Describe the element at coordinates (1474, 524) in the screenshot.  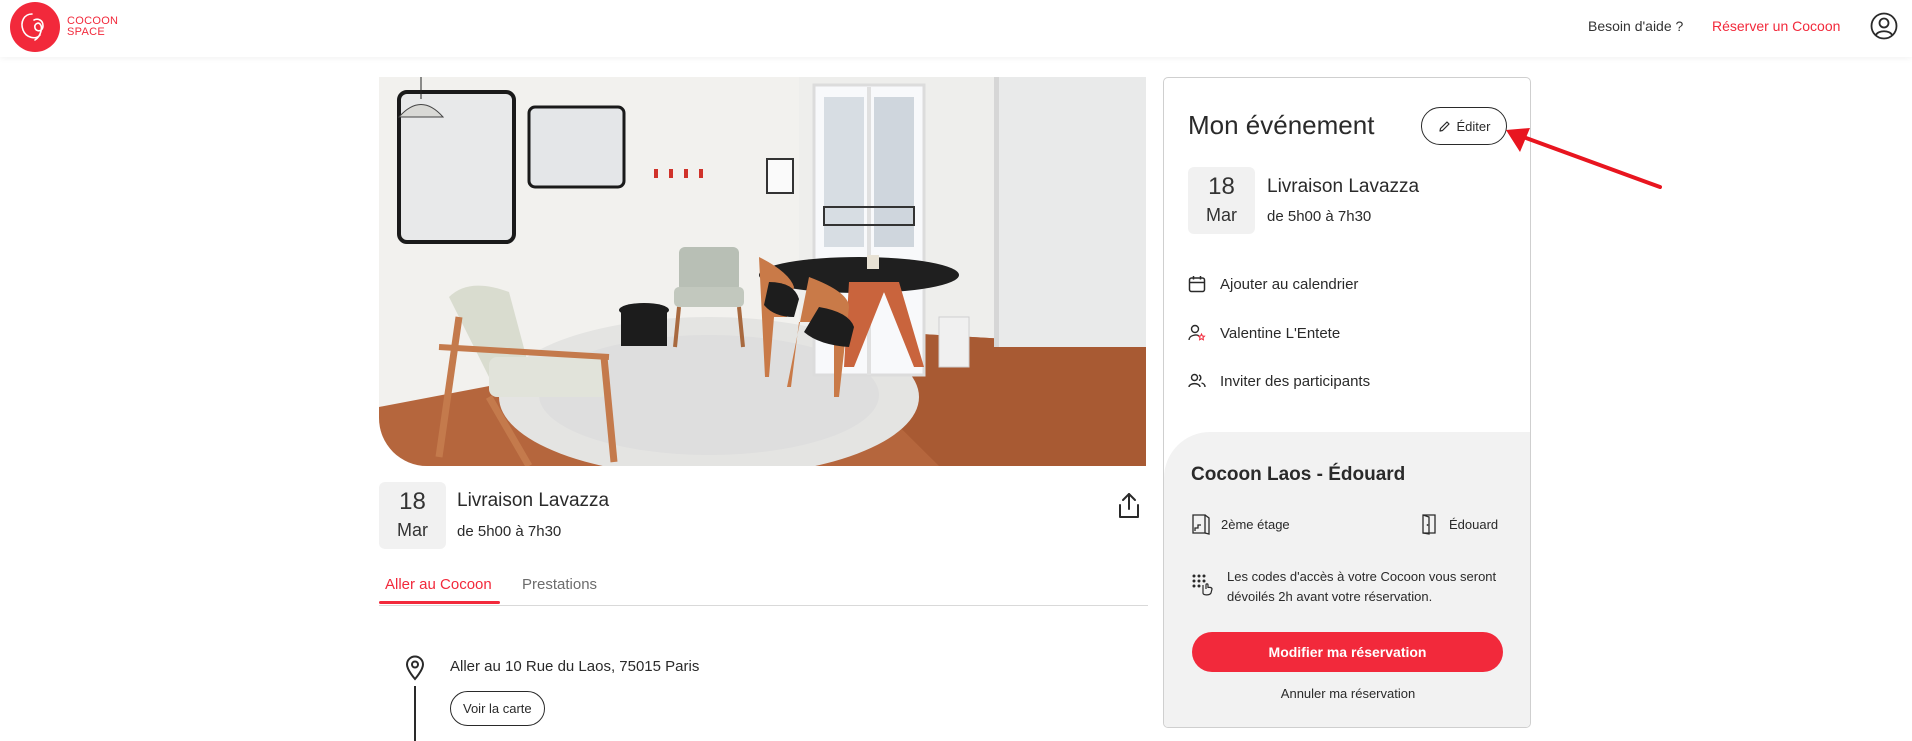
I see `room-label: Édouard` at that location.